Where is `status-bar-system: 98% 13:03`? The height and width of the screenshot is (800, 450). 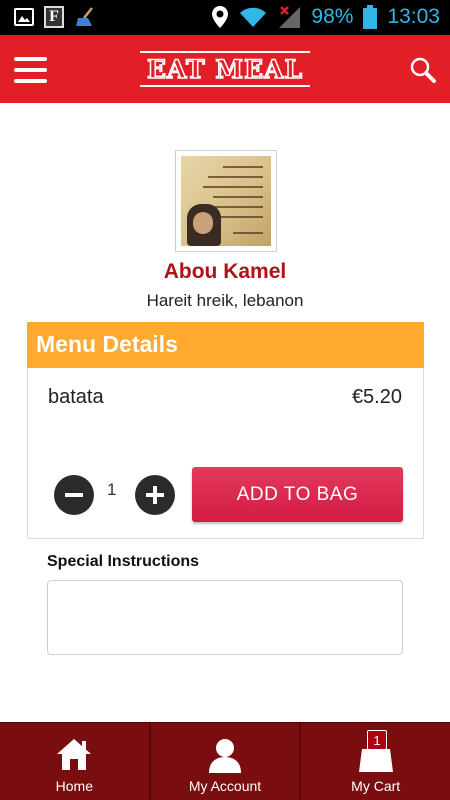 status-bar-system: 98% 13:03 is located at coordinates (325, 17).